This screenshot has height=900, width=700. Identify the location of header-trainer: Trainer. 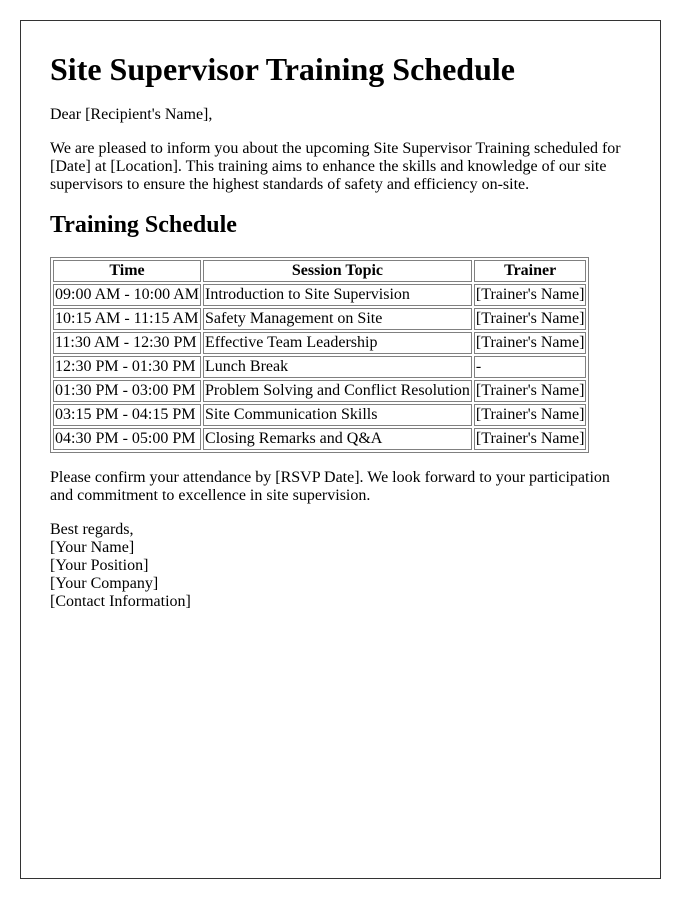
(530, 271).